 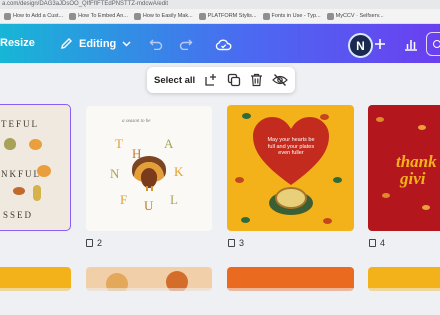 I want to click on page-2-letter-n: N, so click(x=115, y=173).